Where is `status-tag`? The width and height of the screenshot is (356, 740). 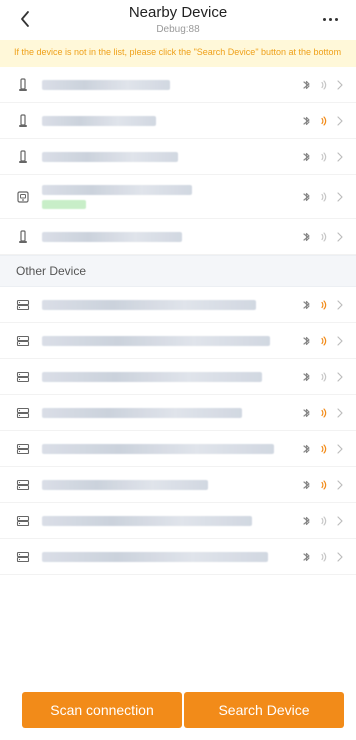 status-tag is located at coordinates (64, 204).